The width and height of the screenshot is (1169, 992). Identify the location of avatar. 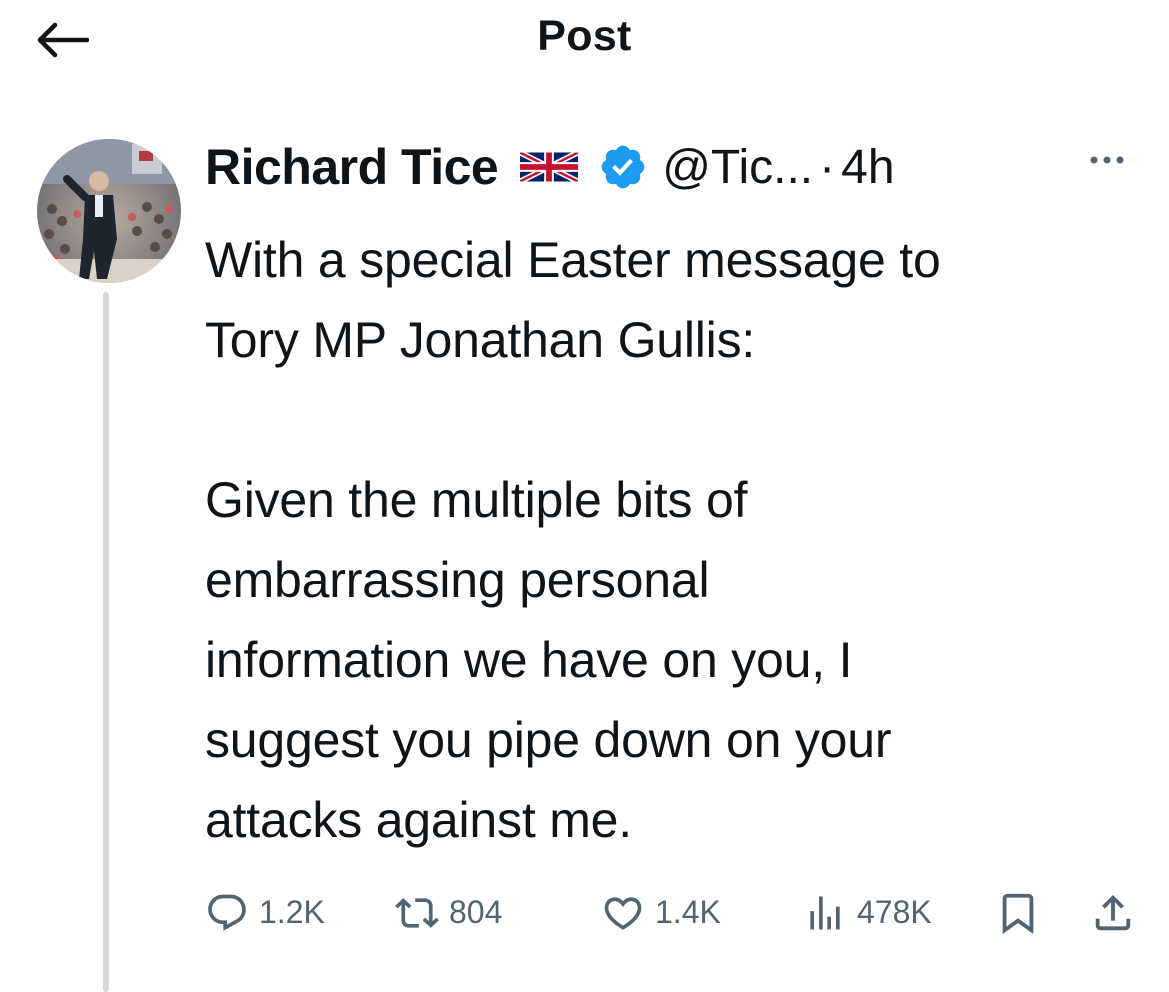
(109, 211).